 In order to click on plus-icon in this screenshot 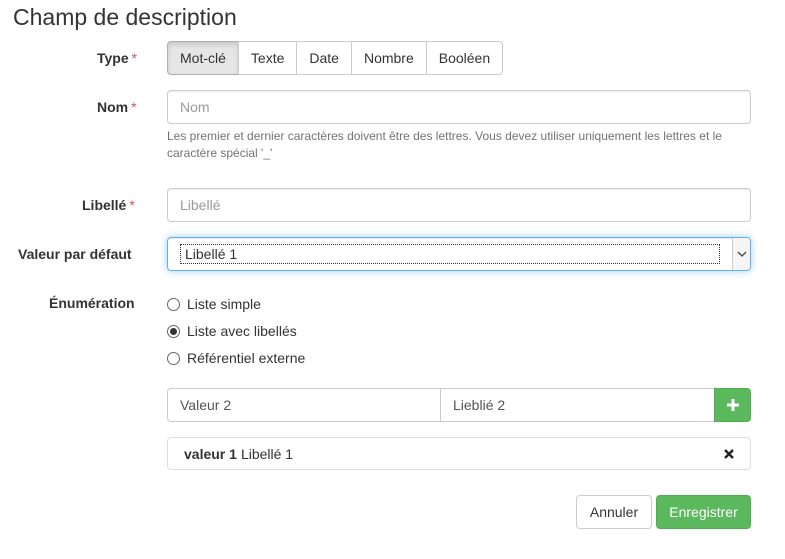, I will do `click(732, 405)`.